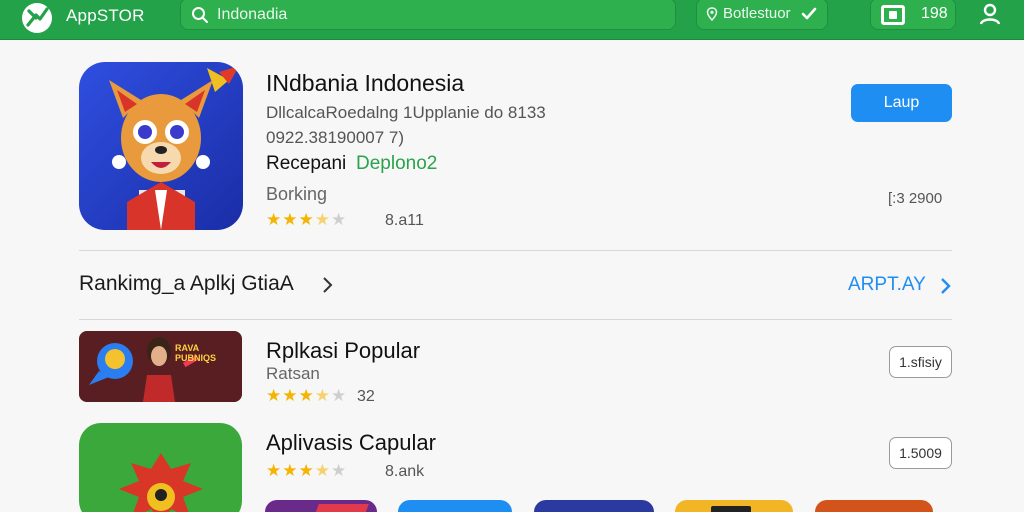 This screenshot has height=512, width=1024. What do you see at coordinates (366, 396) in the screenshot?
I see `list-item-rating-count: 32` at bounding box center [366, 396].